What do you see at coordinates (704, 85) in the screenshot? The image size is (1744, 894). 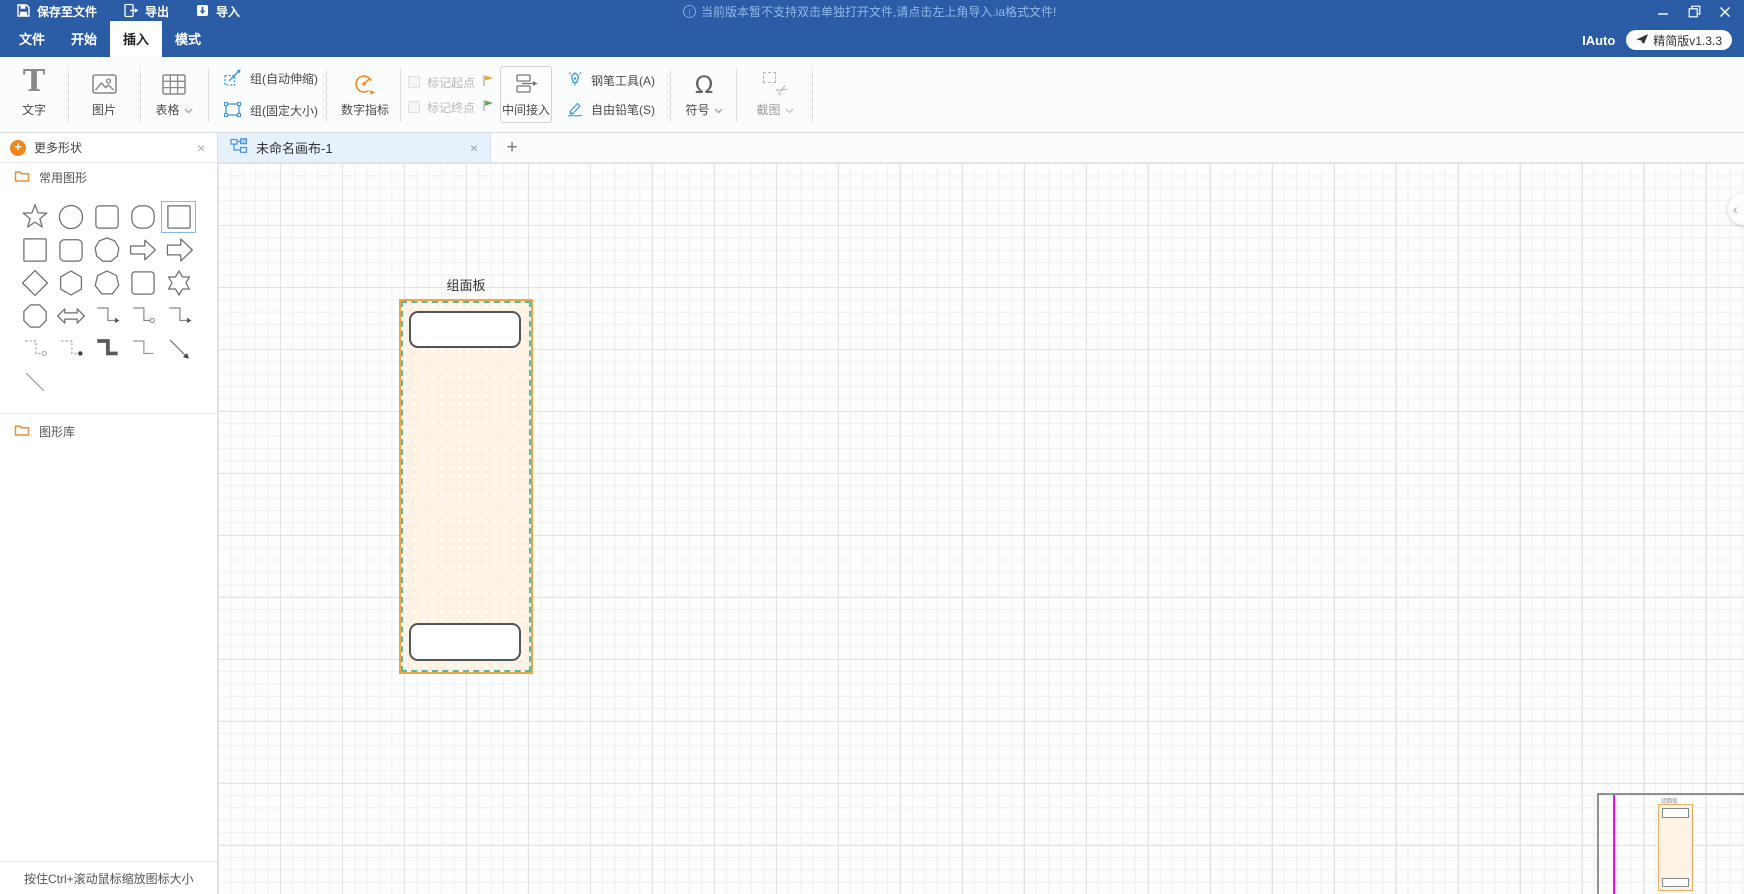 I see `omega-icon: Ω` at bounding box center [704, 85].